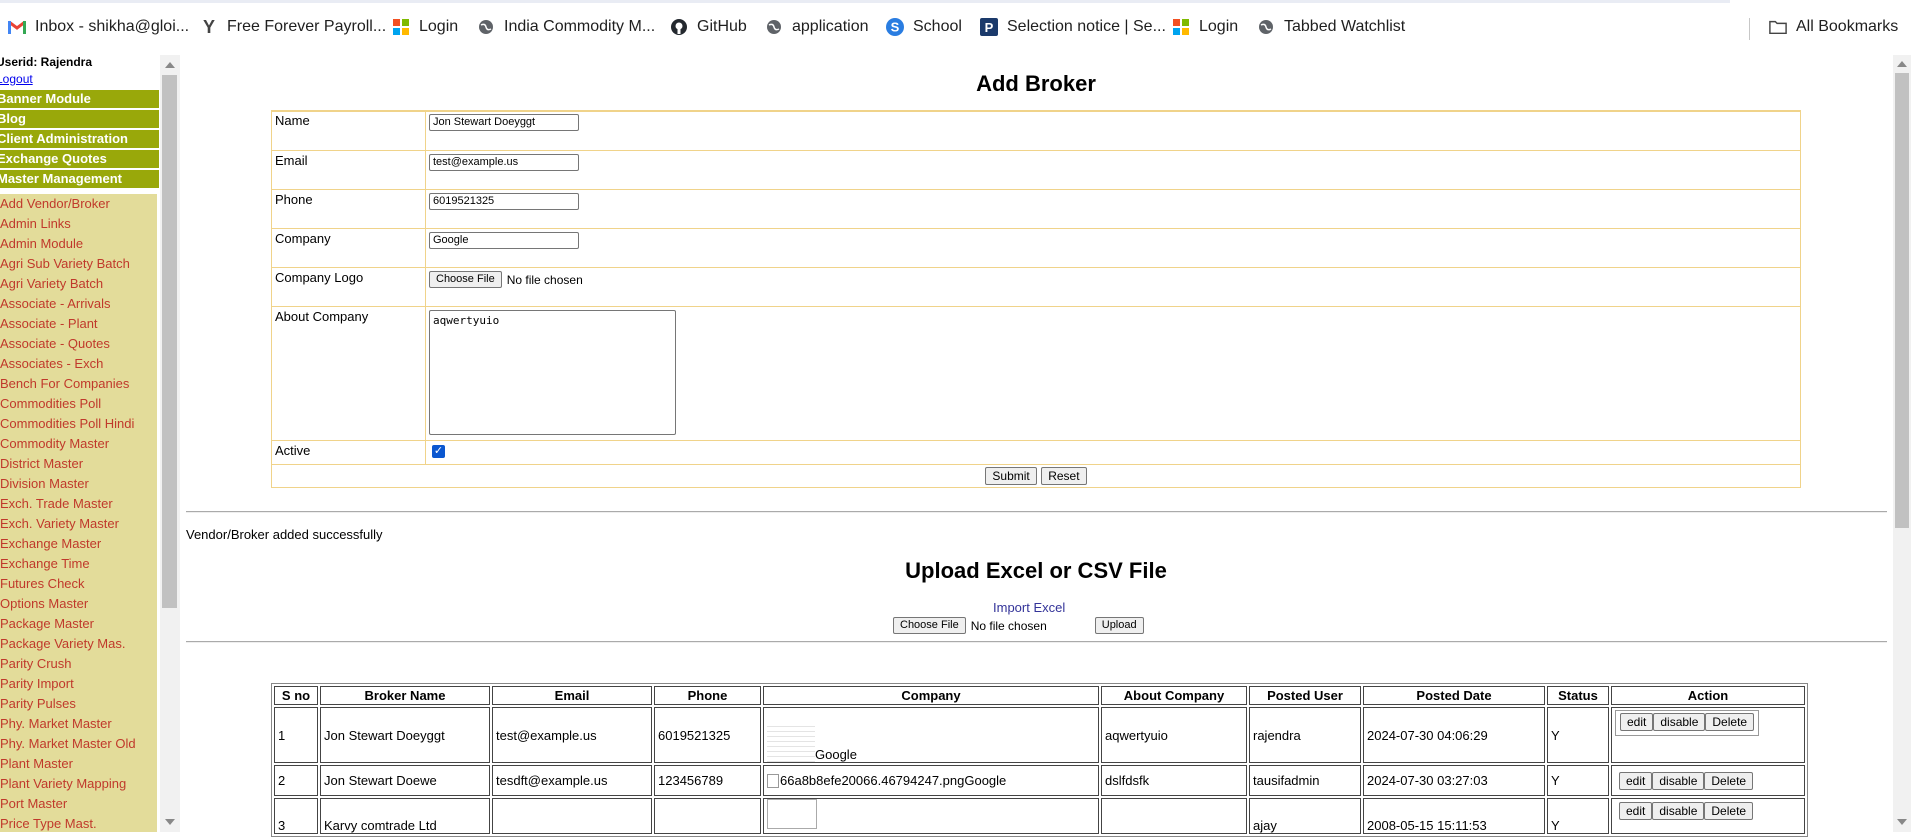 Image resolution: width=1911 pixels, height=837 pixels. Describe the element at coordinates (293, 450) in the screenshot. I see `active-label: Active` at that location.